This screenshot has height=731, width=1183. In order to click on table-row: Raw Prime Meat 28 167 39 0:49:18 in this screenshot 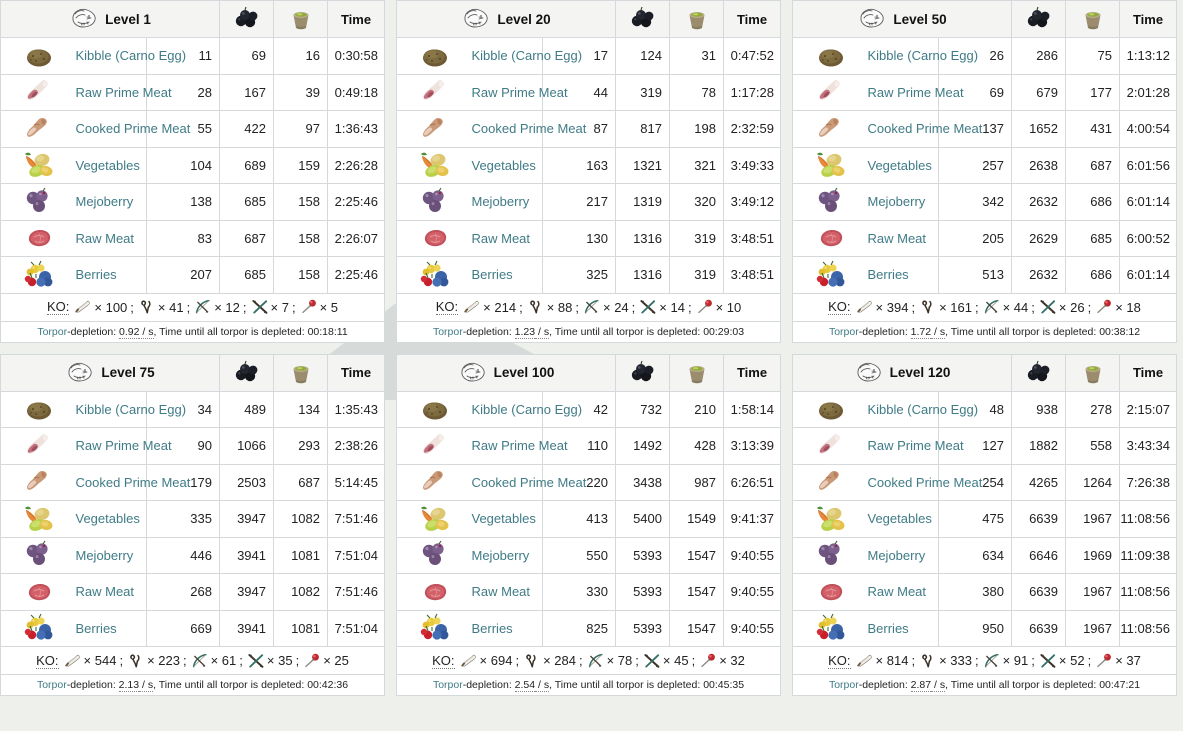, I will do `click(192, 92)`.